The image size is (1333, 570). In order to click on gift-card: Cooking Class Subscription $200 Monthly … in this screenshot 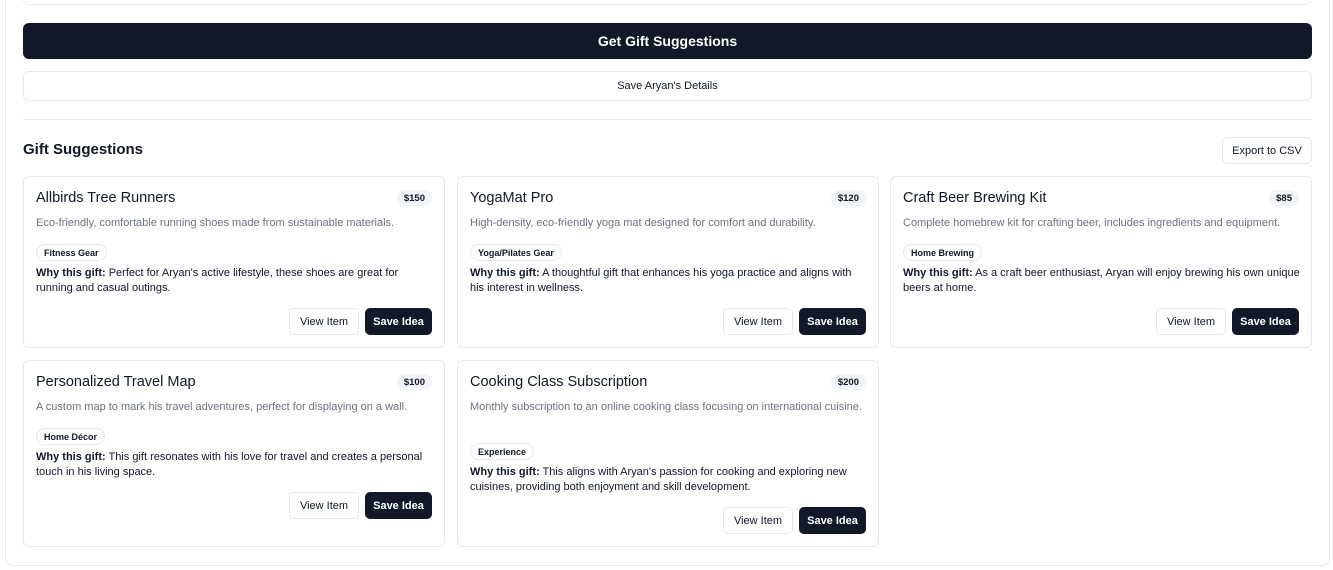, I will do `click(668, 453)`.